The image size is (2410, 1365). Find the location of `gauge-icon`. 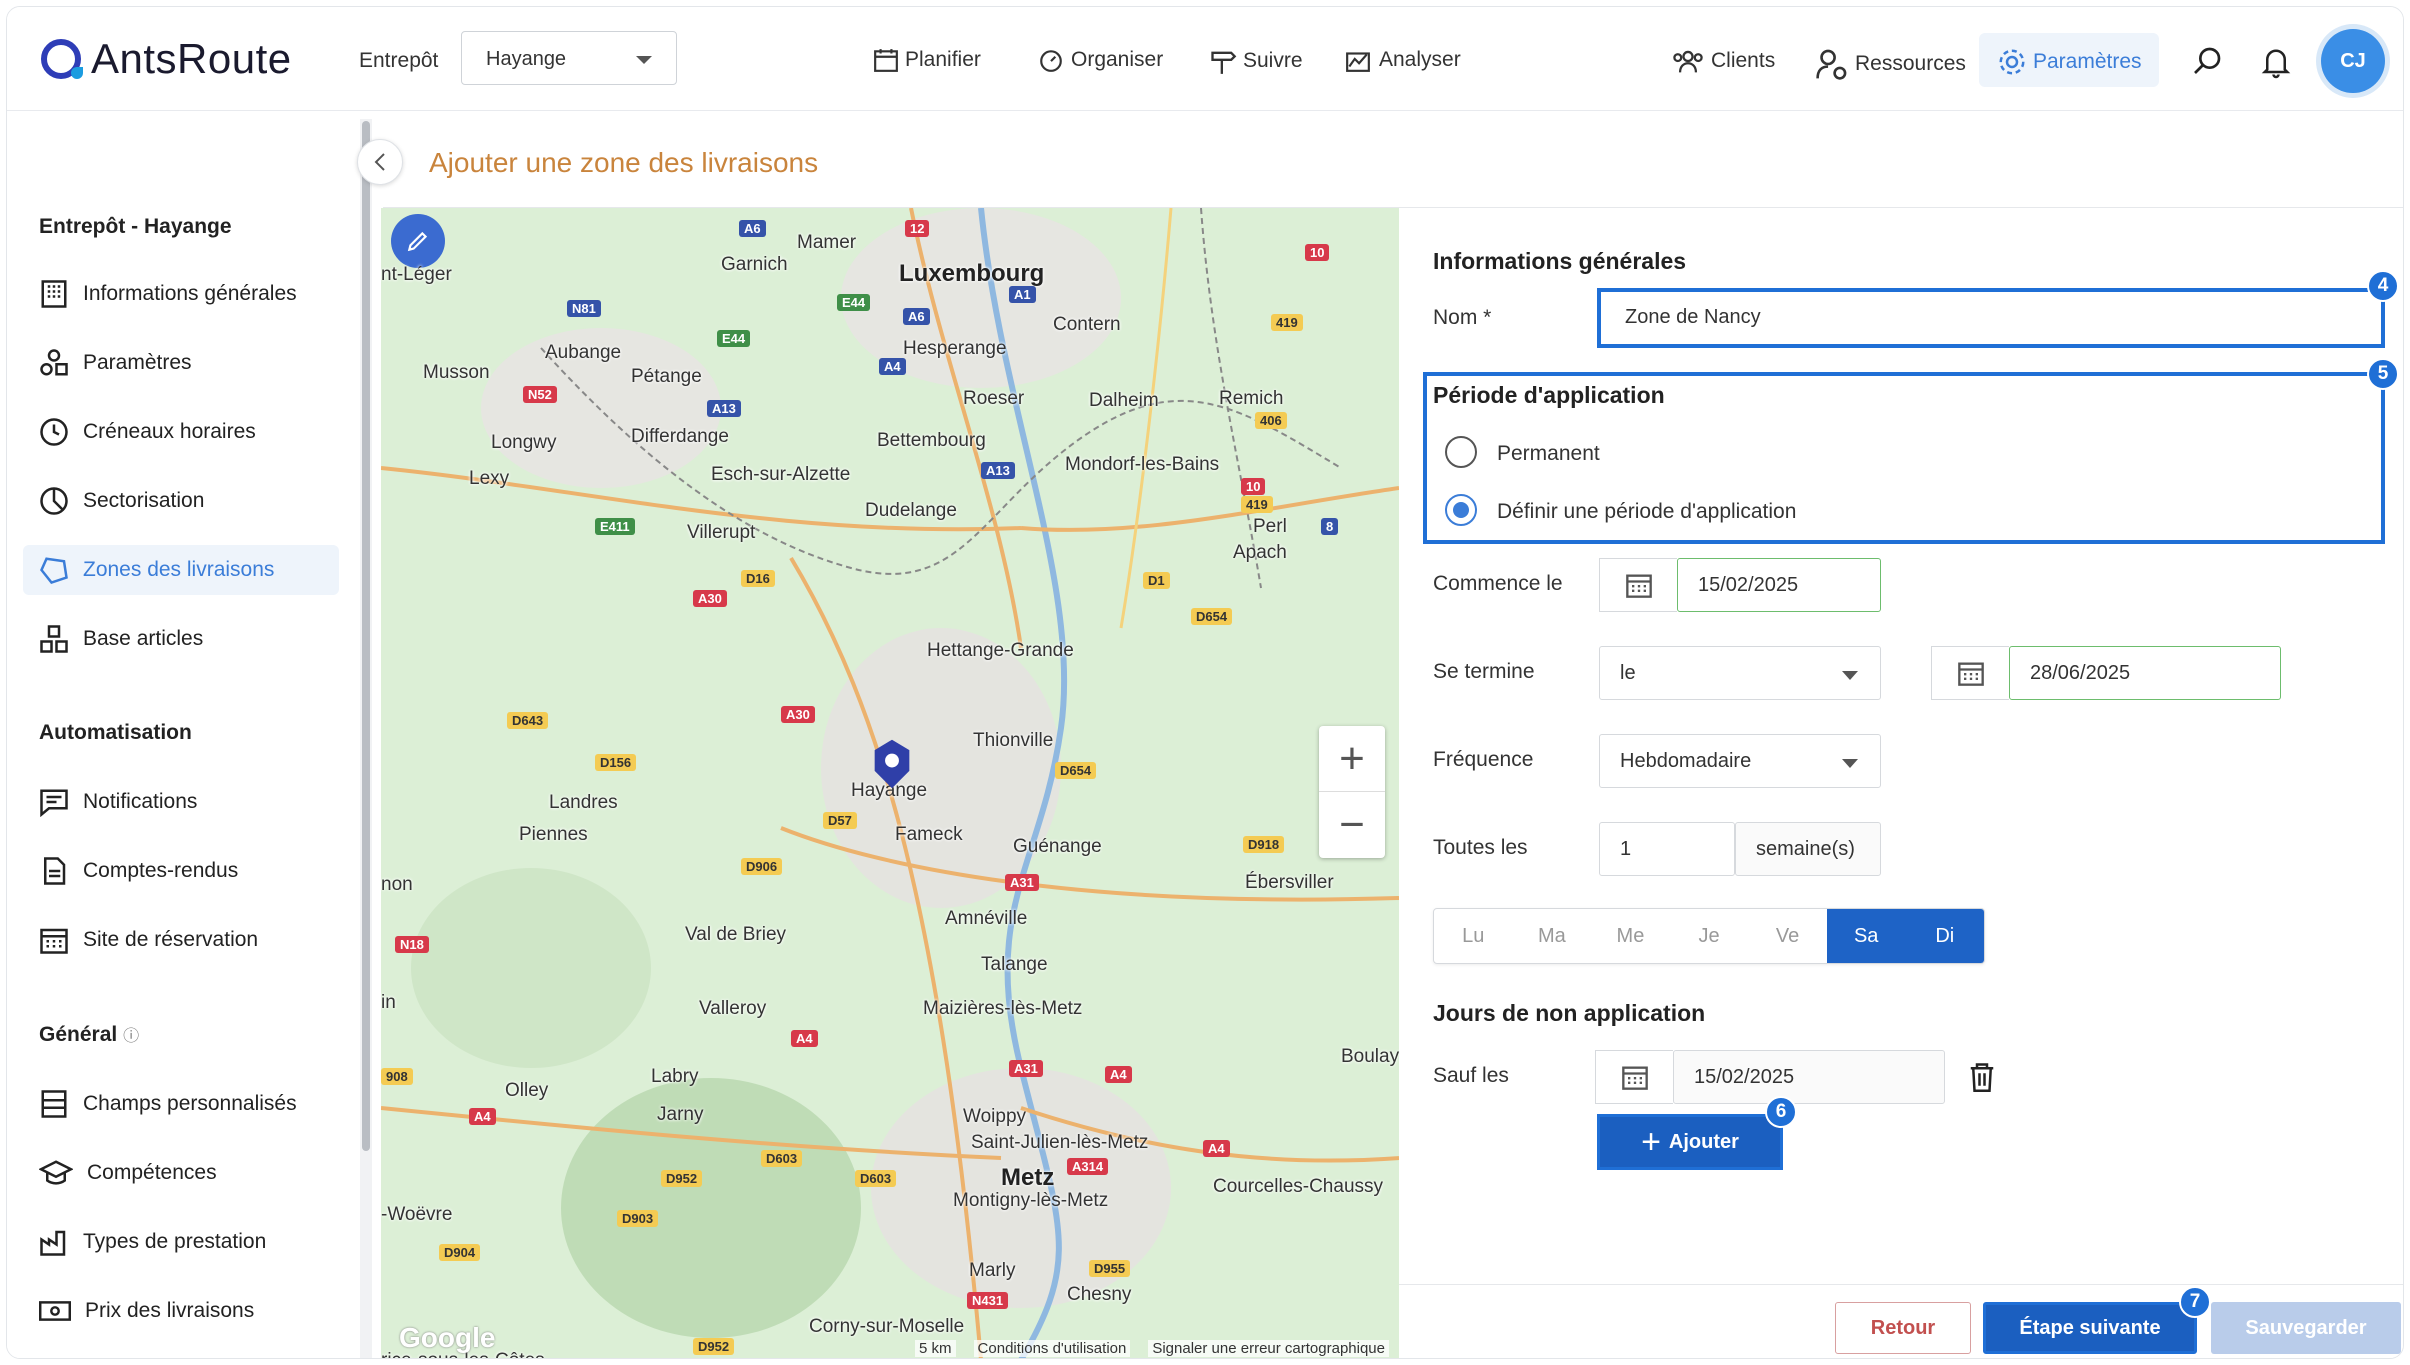

gauge-icon is located at coordinates (1051, 61).